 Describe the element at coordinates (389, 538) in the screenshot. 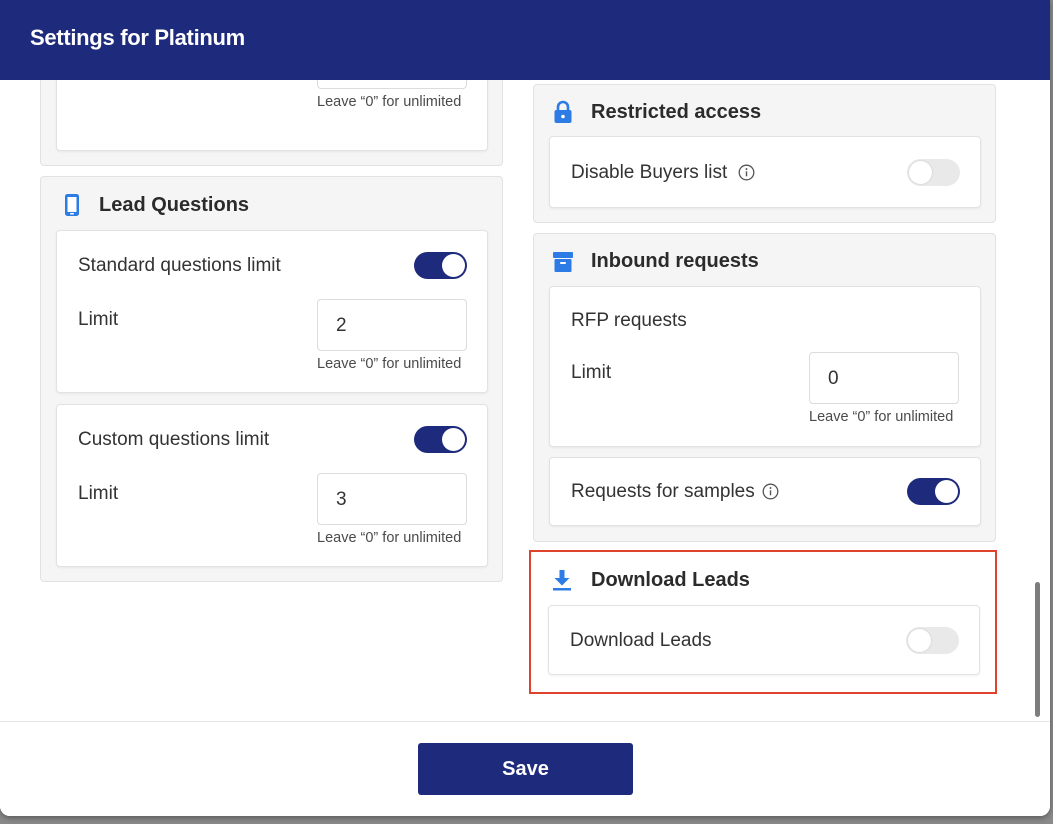

I see `custom-limit-hint: Leave “0” for unlimited` at that location.